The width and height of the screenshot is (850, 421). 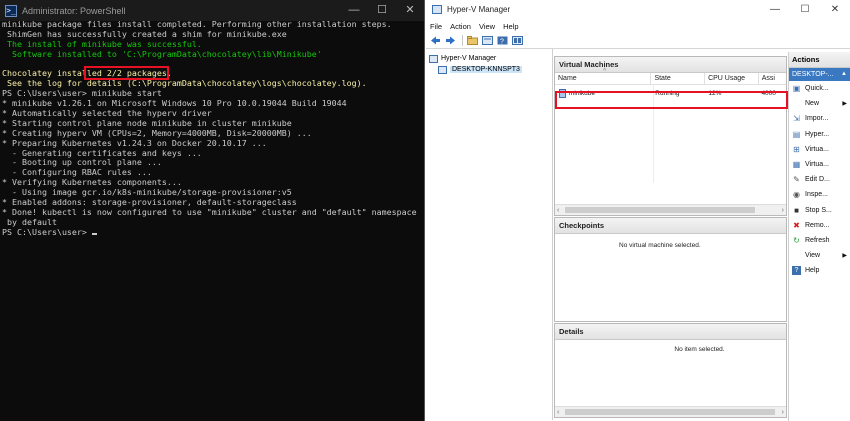 I want to click on hyperv-titlebar: Hyper-V Manager — ☐ ✕, so click(x=638, y=9).